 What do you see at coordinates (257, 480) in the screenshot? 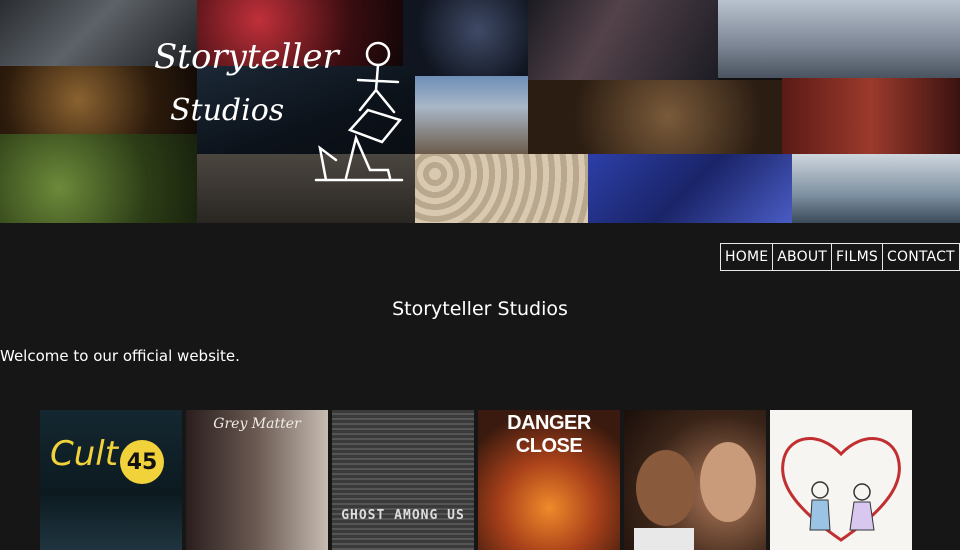
I see `film-poster-grey-matter: Grey Matter` at bounding box center [257, 480].